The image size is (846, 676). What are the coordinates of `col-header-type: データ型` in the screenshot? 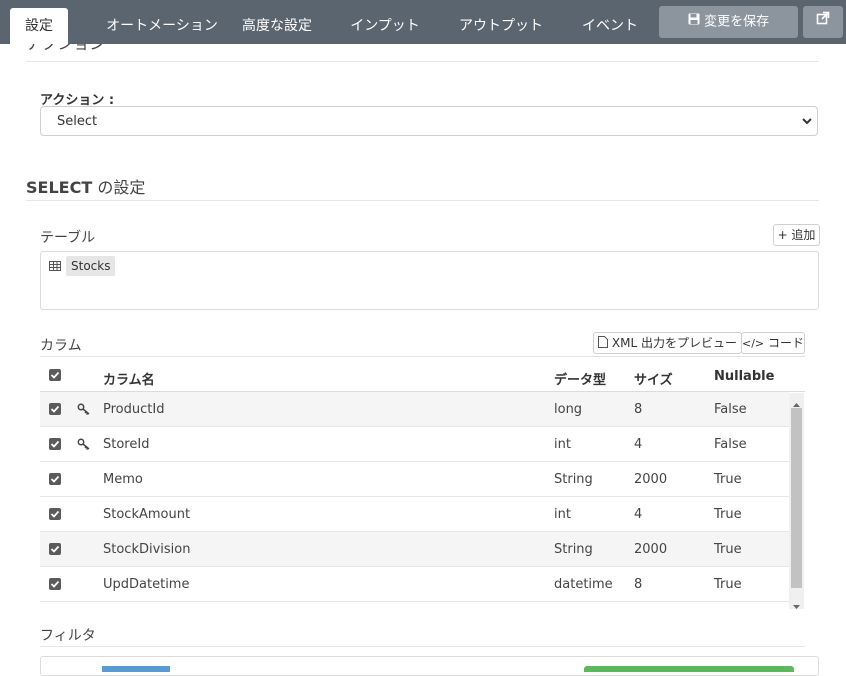 It's located at (580, 378).